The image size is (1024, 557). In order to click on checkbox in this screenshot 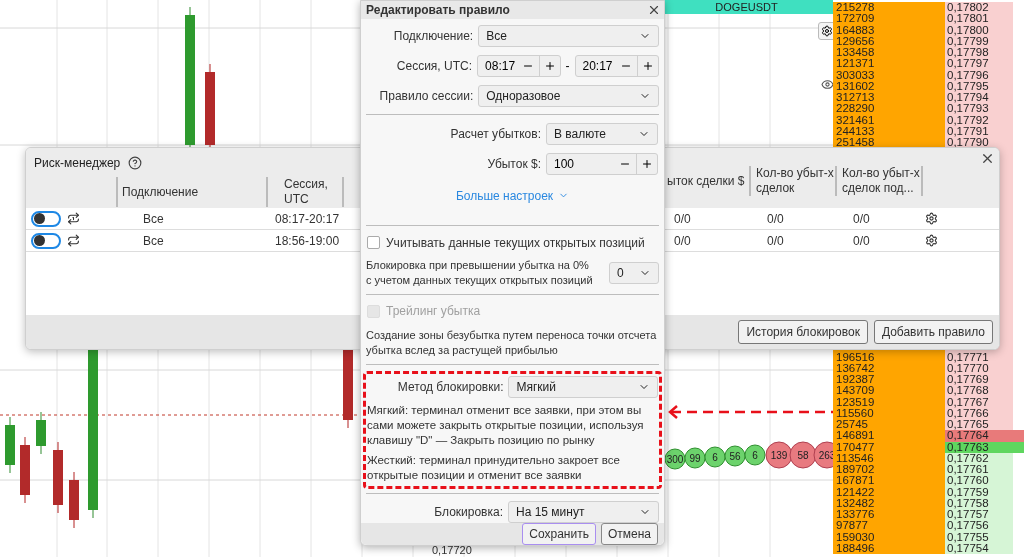, I will do `click(373, 243)`.